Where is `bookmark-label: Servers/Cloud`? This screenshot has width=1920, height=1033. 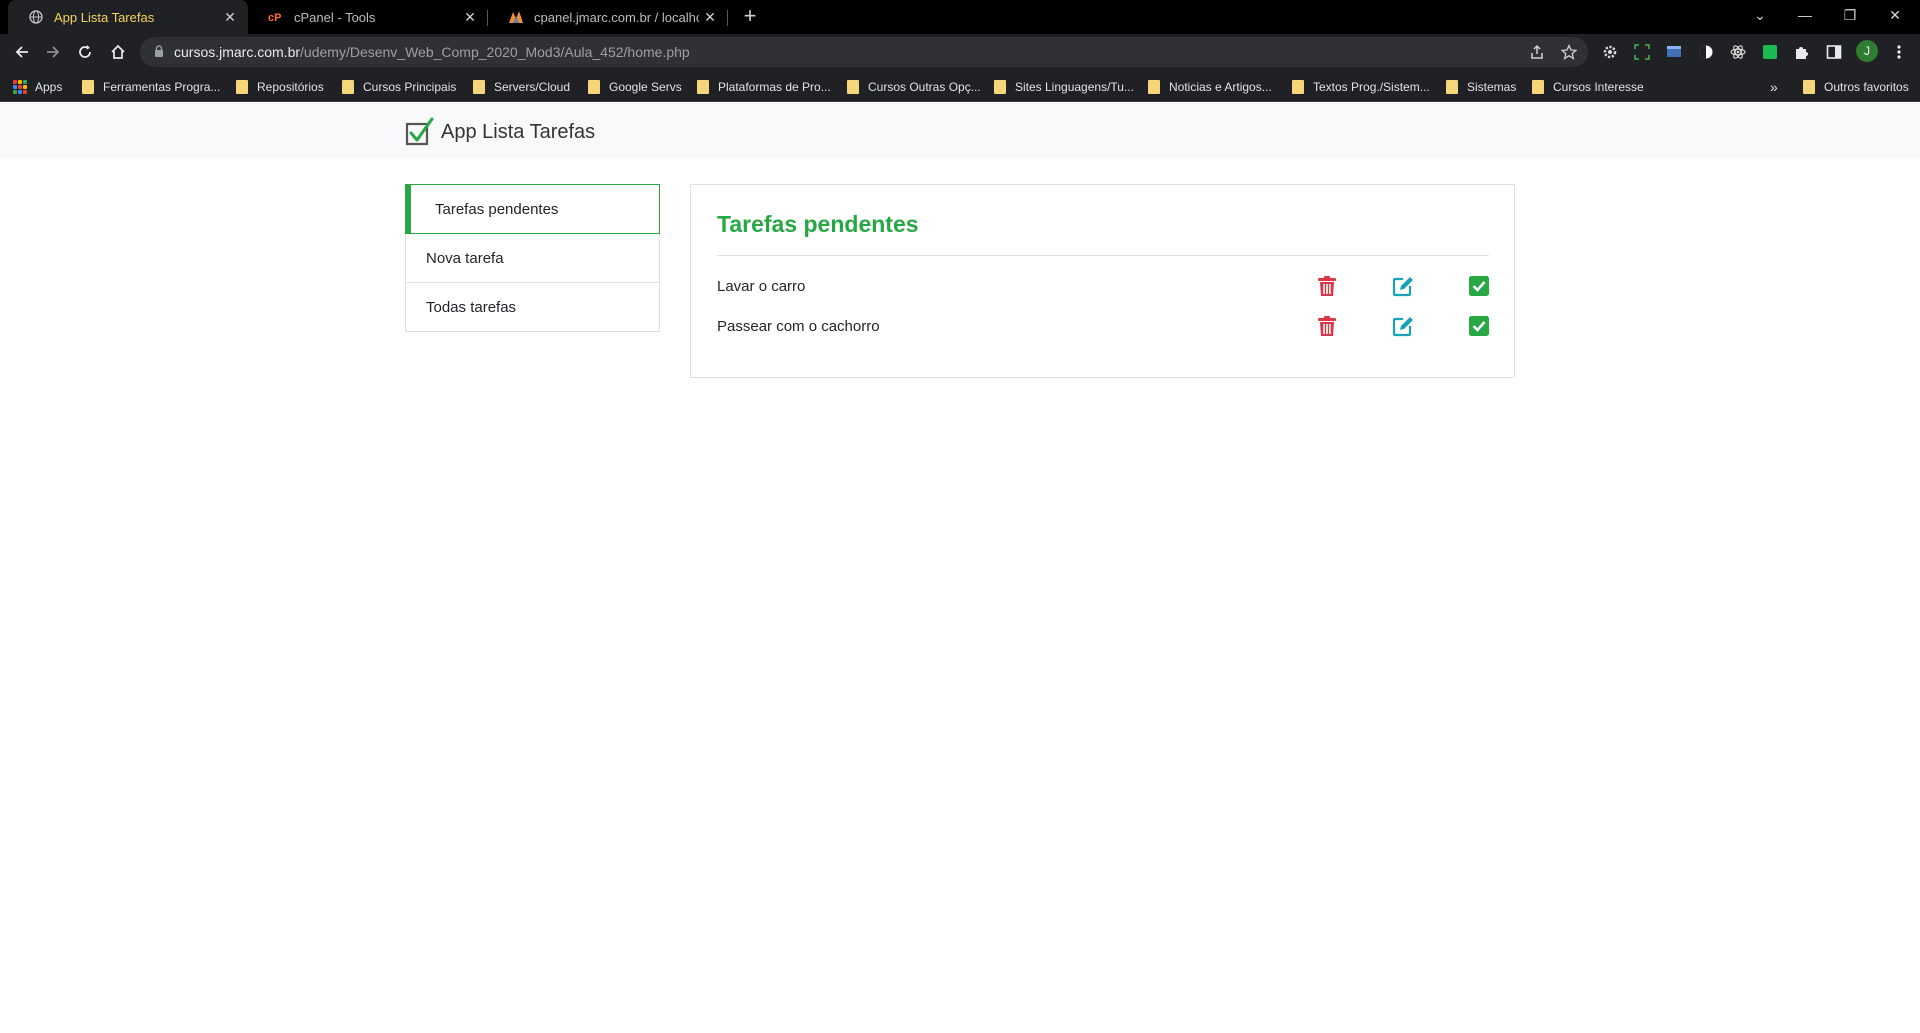
bookmark-label: Servers/Cloud is located at coordinates (532, 87).